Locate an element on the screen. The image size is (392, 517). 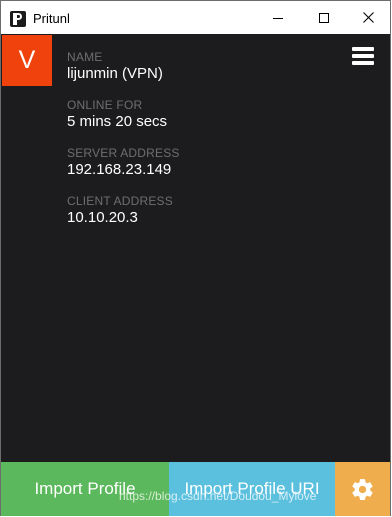
field-label: ONLINE FOR is located at coordinates (105, 105).